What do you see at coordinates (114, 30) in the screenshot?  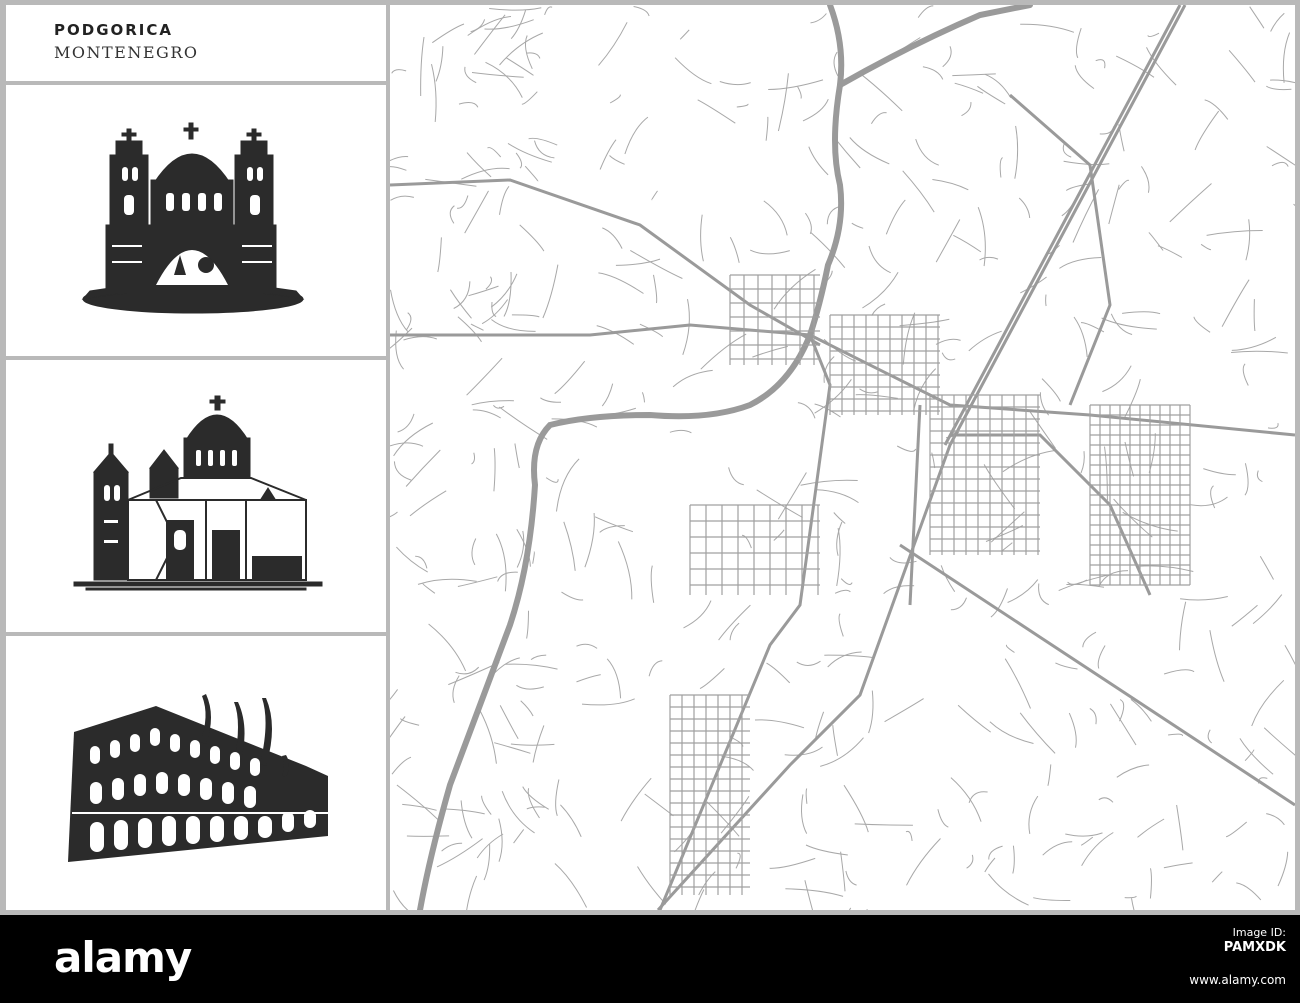 I see `city-name: PODGORICA` at bounding box center [114, 30].